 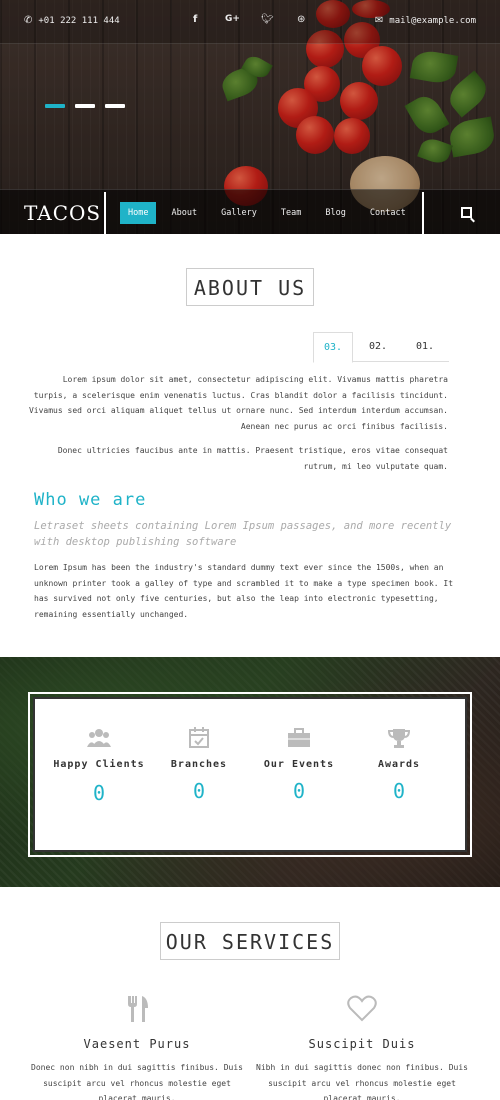 What do you see at coordinates (333, 347) in the screenshot?
I see `tab-03: 03.` at bounding box center [333, 347].